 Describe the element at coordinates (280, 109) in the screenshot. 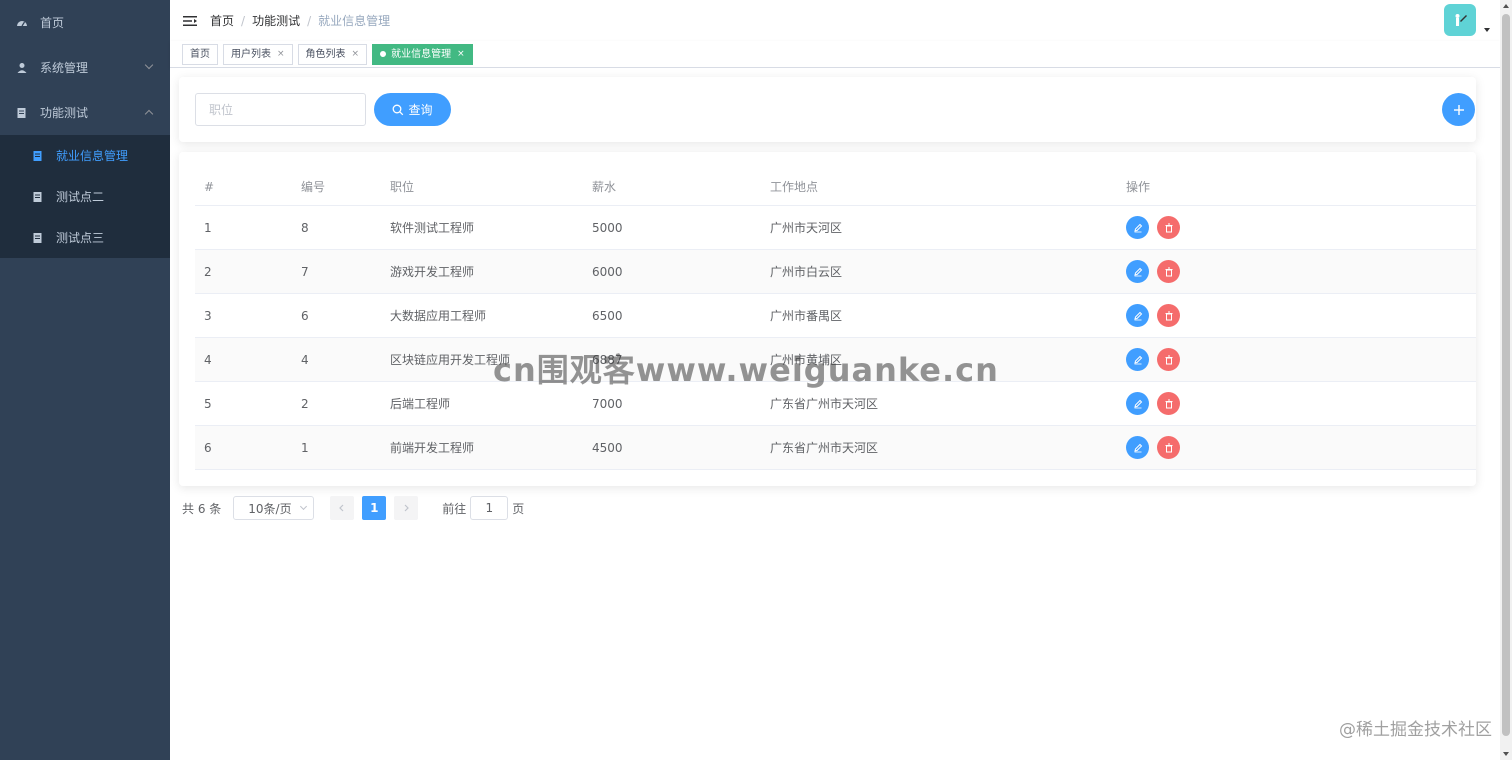

I see `position-search-input` at that location.